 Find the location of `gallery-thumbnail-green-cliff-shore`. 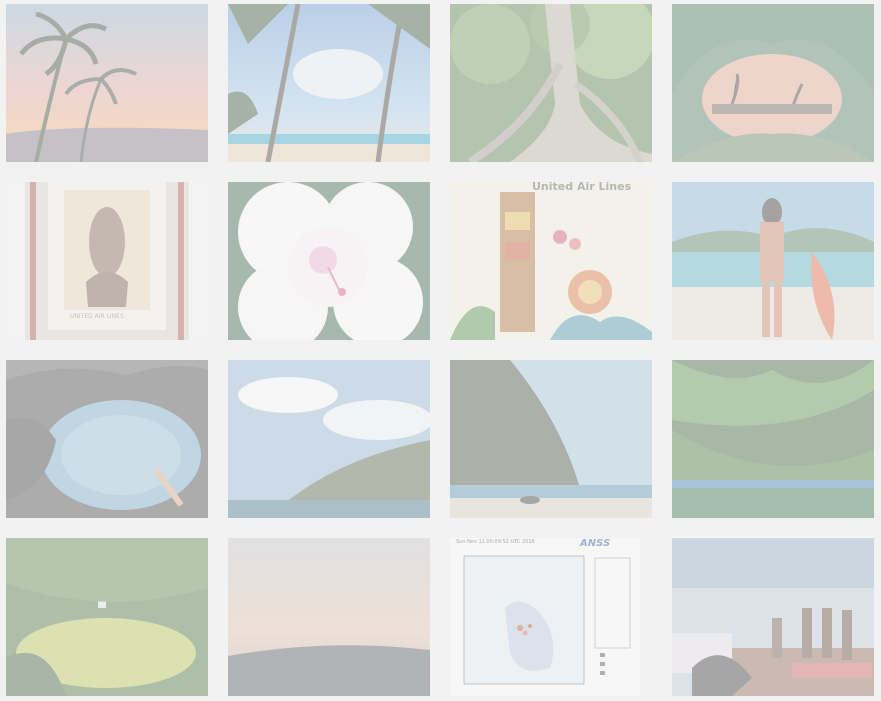

gallery-thumbnail-green-cliff-shore is located at coordinates (773, 439).